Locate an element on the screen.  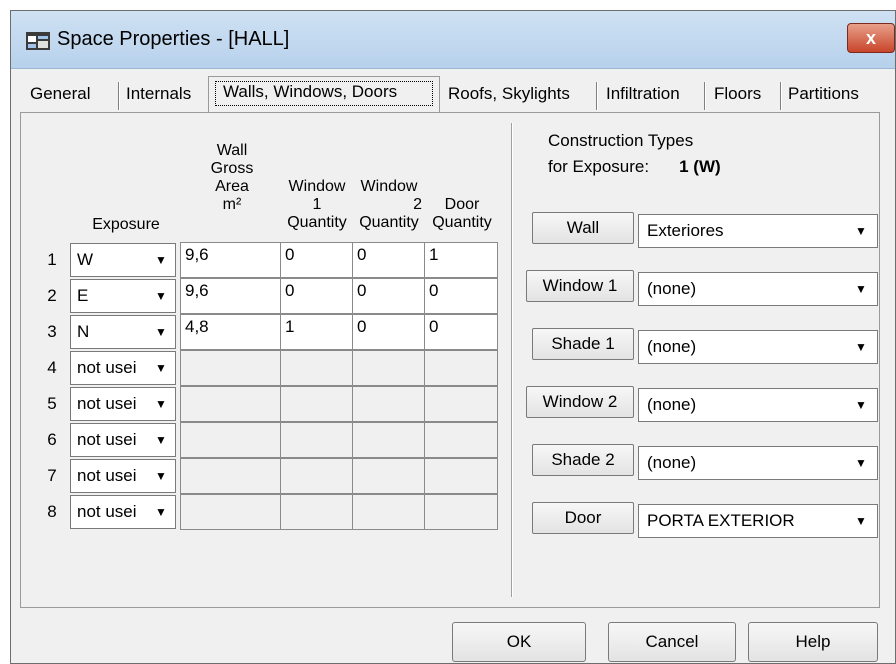
row-number: 8 is located at coordinates (52, 511).